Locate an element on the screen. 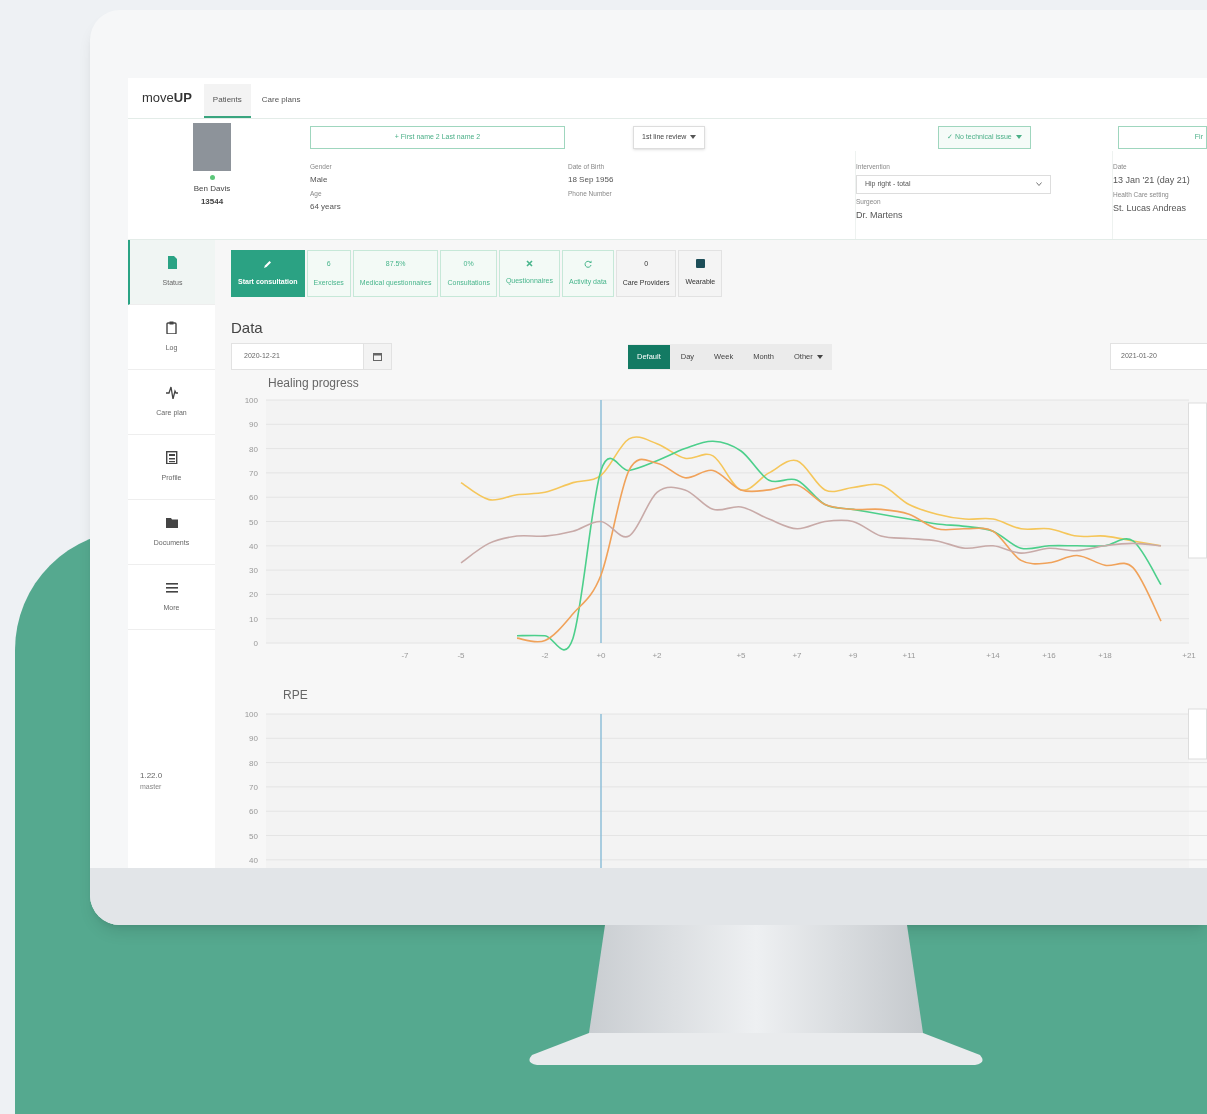 The height and width of the screenshot is (1114, 1207). version-text: 1.22.0 is located at coordinates (152, 776).